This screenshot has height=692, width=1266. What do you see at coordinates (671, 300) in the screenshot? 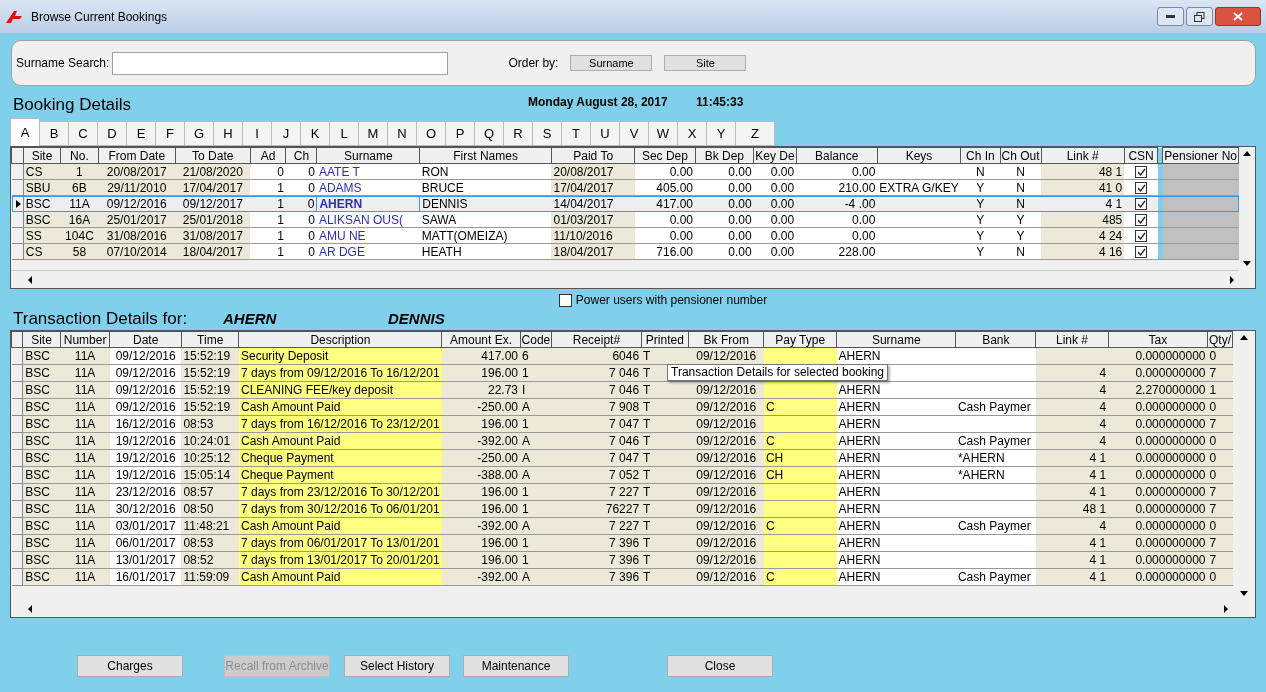
I see `checkbox-label: Power users with pensioner number` at bounding box center [671, 300].